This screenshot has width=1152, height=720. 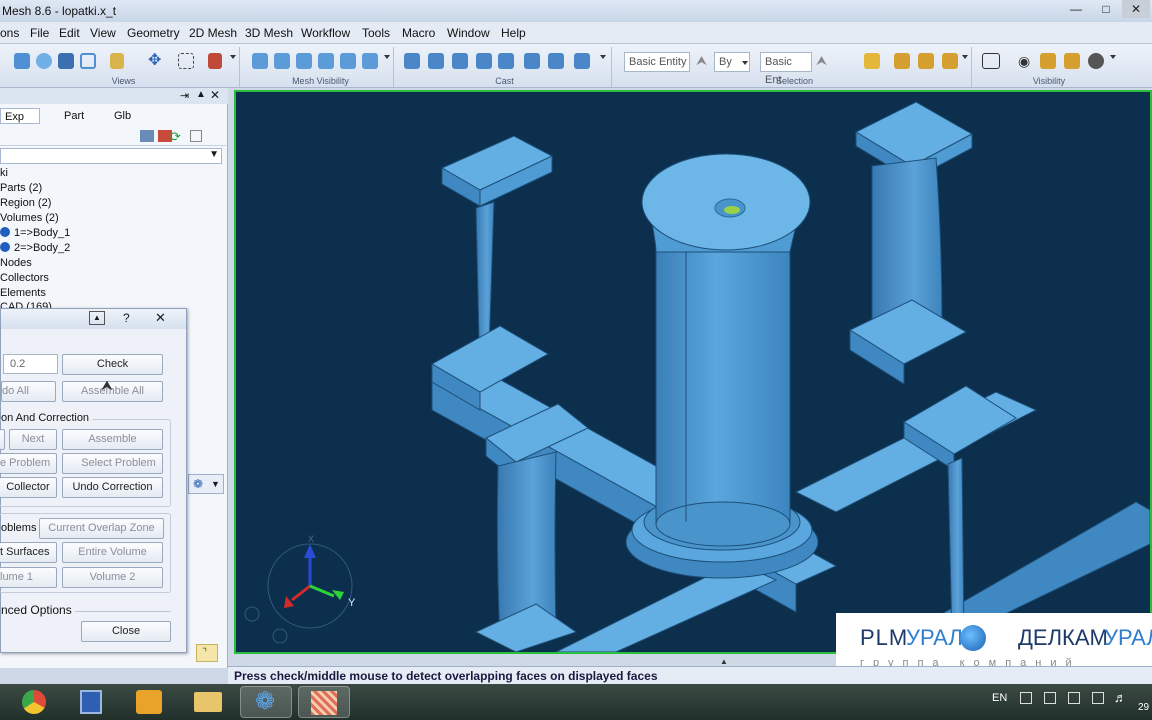 What do you see at coordinates (9, 33) in the screenshot?
I see `menu-options: ons` at bounding box center [9, 33].